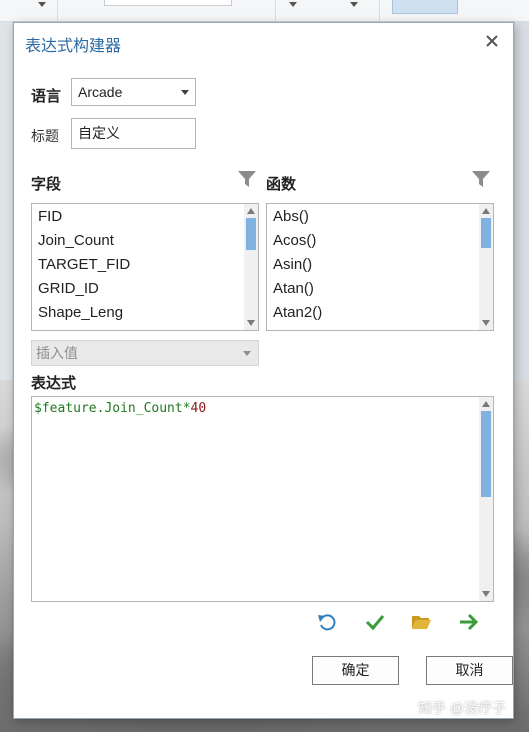  What do you see at coordinates (76, 241) in the screenshot?
I see `list-item: Join_Count` at bounding box center [76, 241].